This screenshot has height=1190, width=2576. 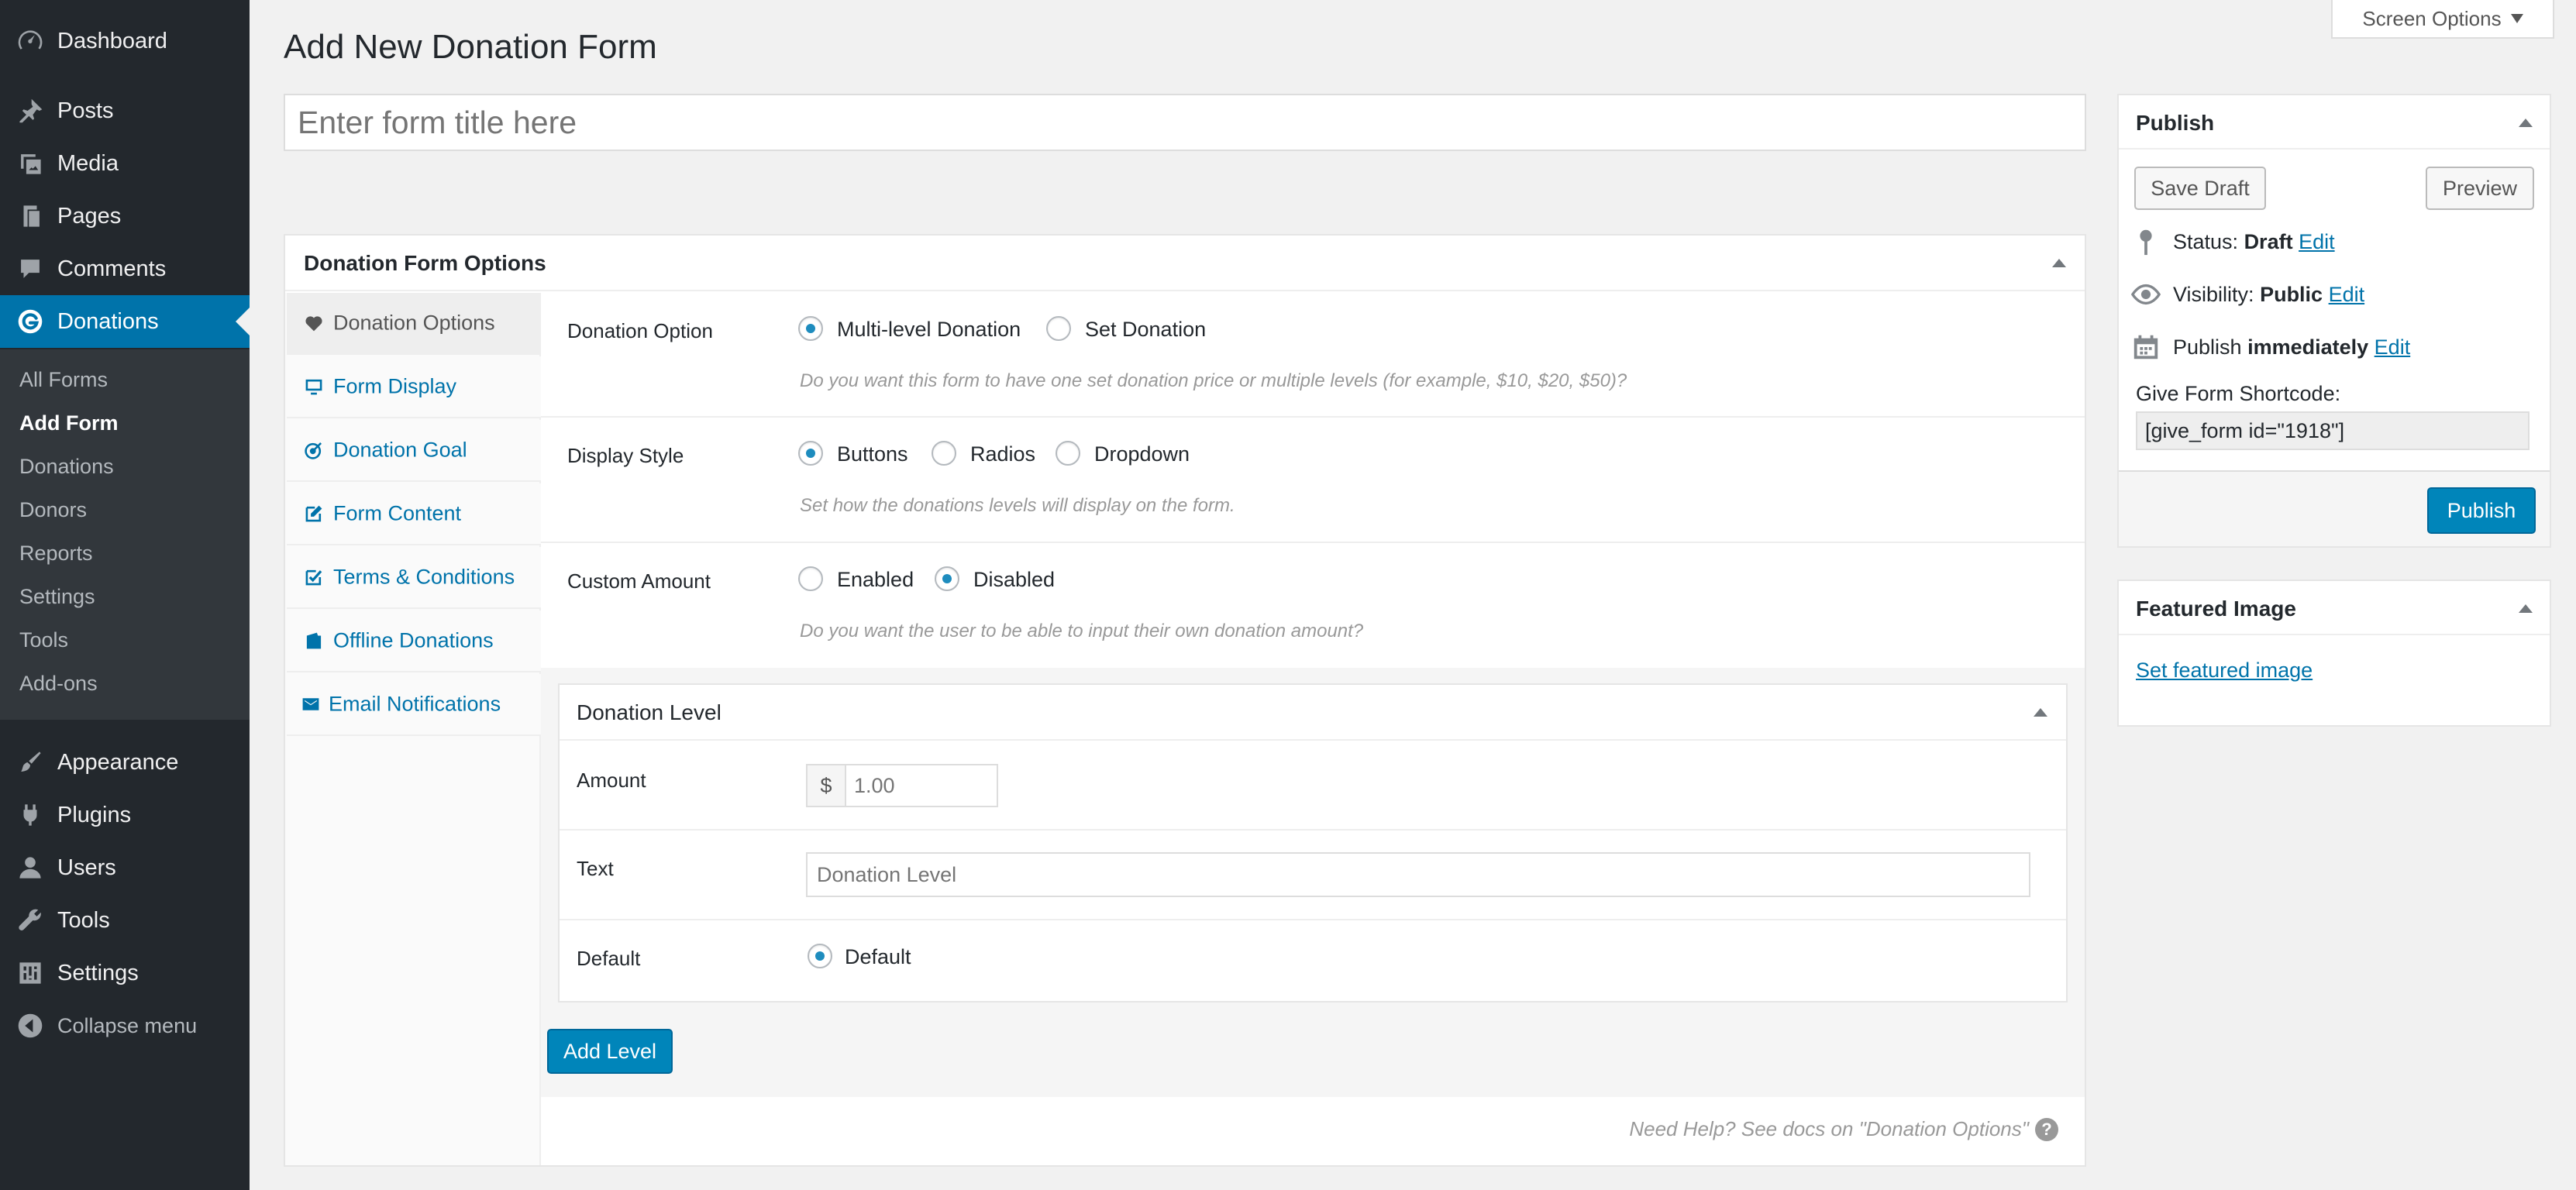 I want to click on pages-icon, so click(x=31, y=216).